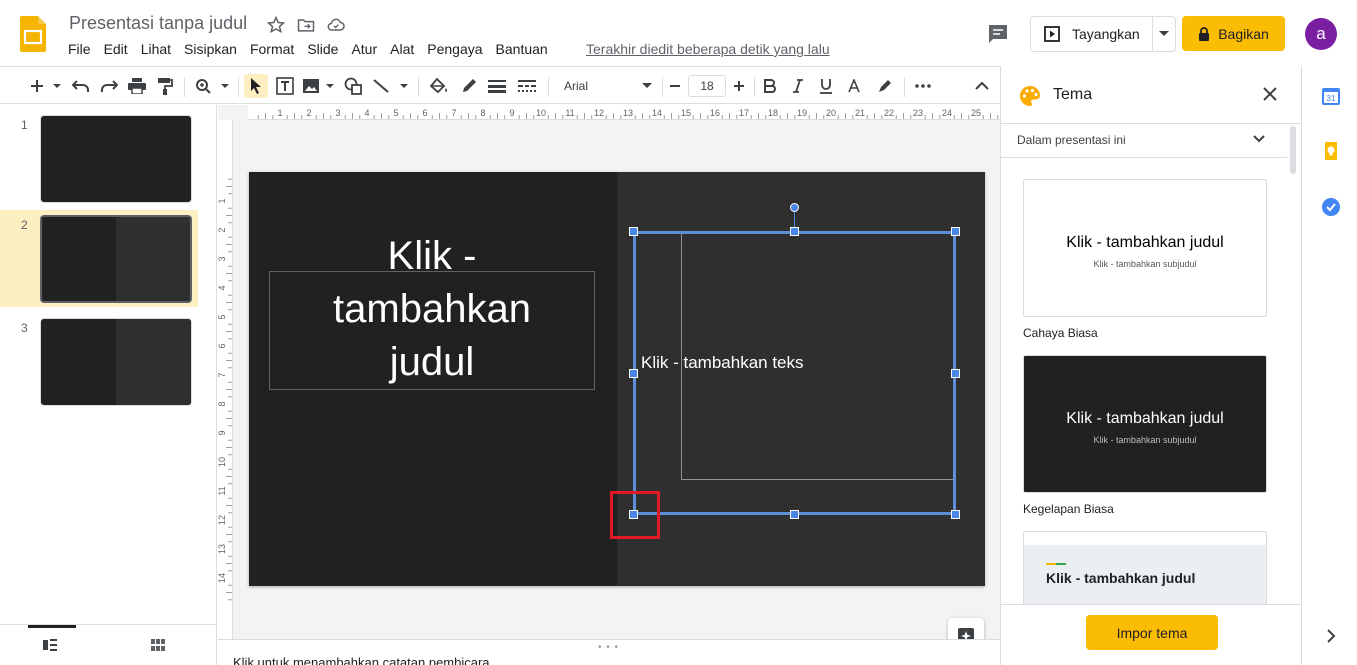 The image size is (1357, 665). Describe the element at coordinates (364, 49) in the screenshot. I see `menu-arrange: Atur` at that location.